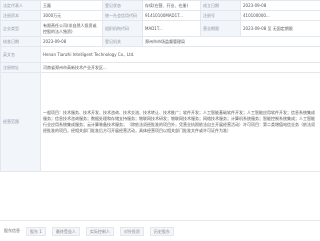 This screenshot has height=241, width=320. I want to click on history-shareholder-tab: 历史股东, so click(162, 231).